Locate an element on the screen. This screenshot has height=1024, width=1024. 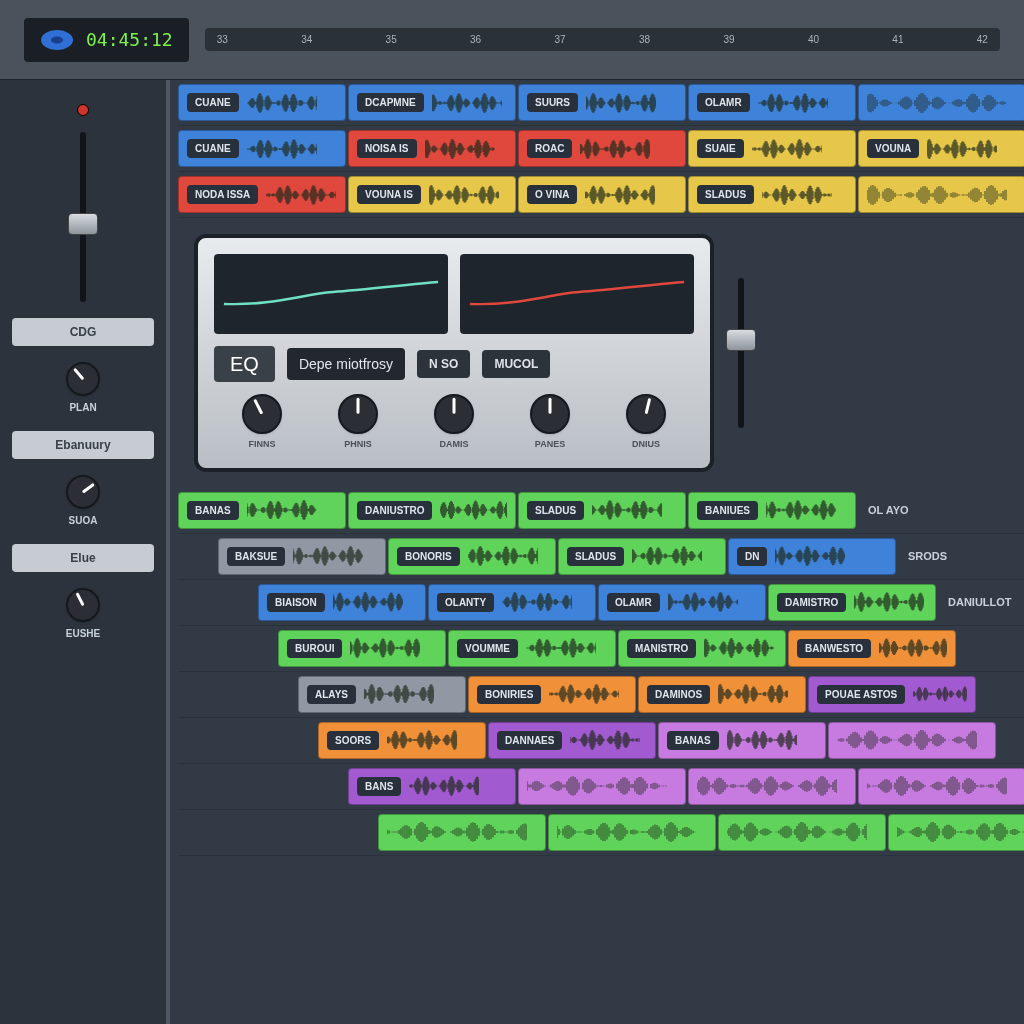
clip-label: MANISTRO is located at coordinates (662, 648).